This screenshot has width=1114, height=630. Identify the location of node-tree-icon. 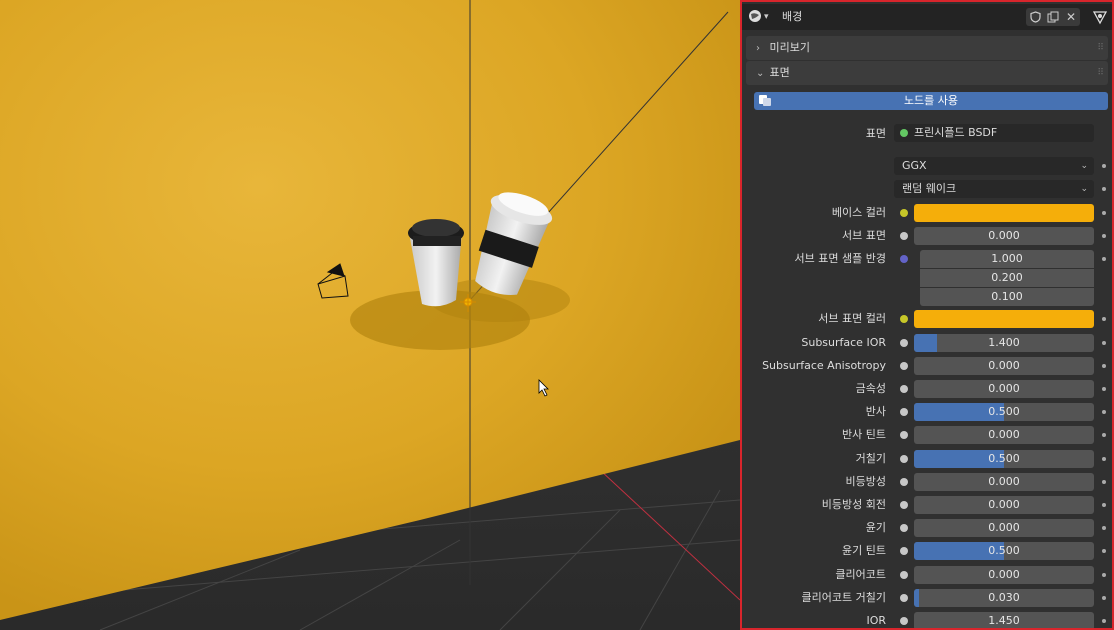
(1100, 17).